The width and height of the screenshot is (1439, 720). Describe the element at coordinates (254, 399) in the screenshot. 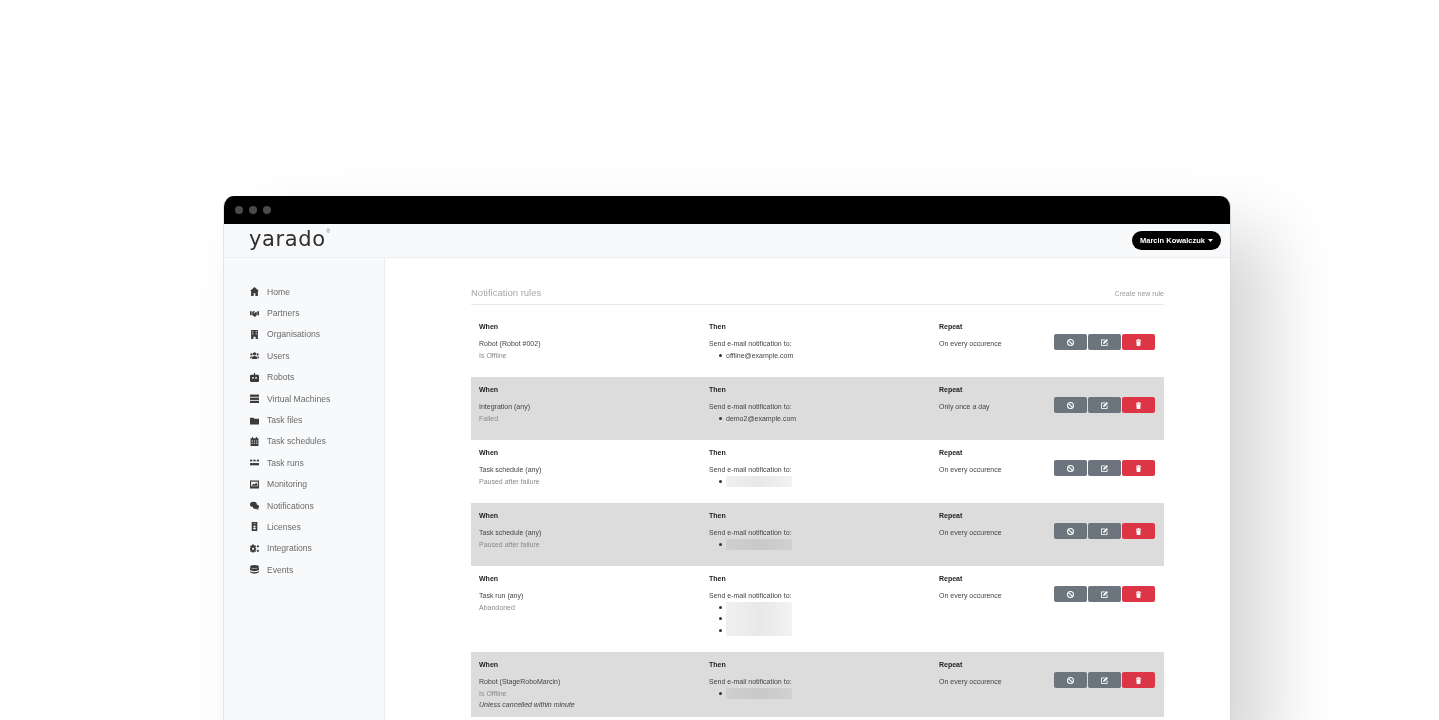

I see `server-icon` at that location.